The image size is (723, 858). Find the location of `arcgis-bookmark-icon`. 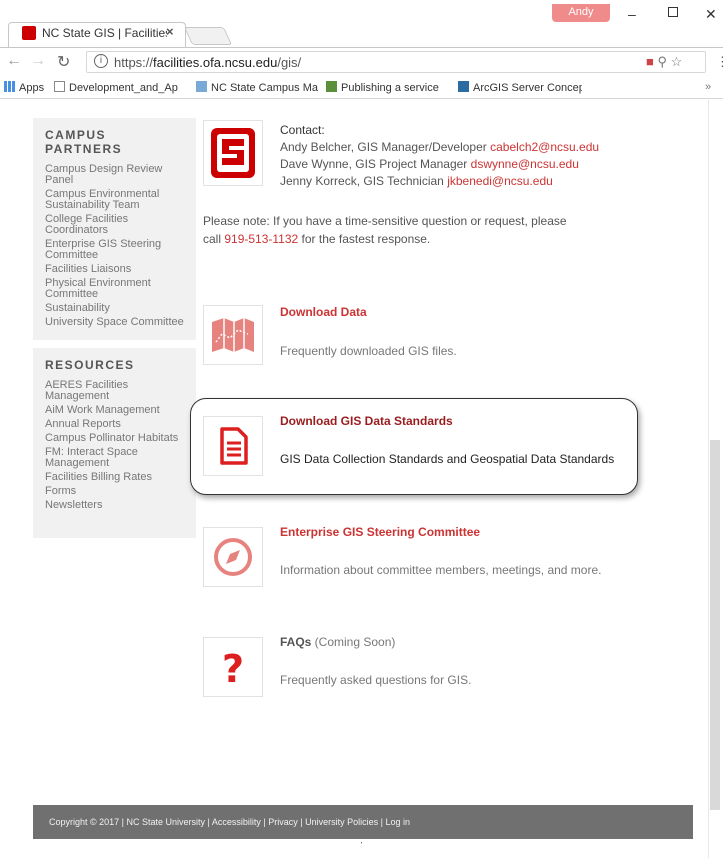

arcgis-bookmark-icon is located at coordinates (331, 86).